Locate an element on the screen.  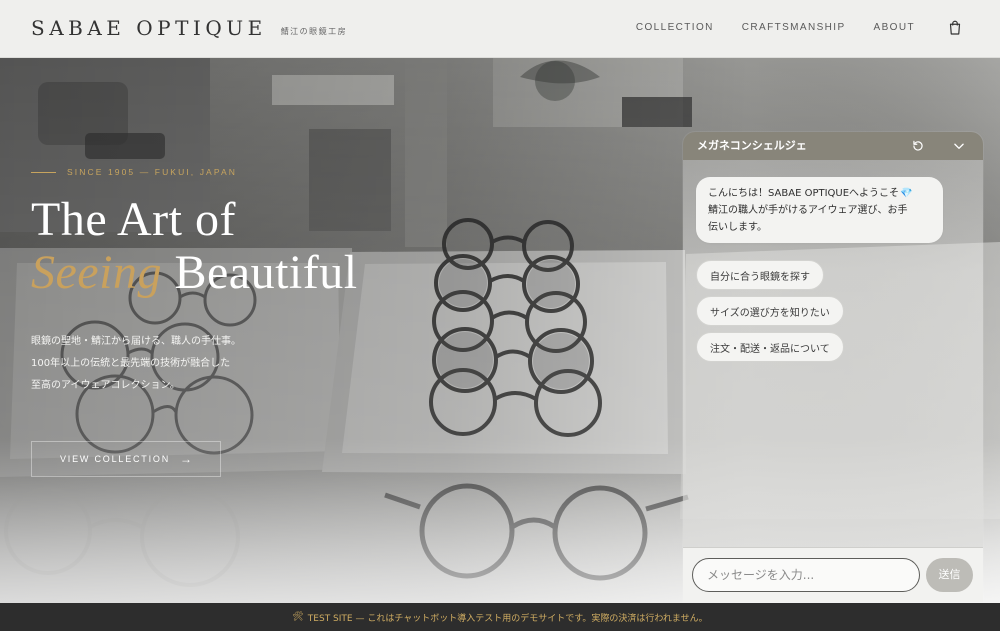
quick-replies: 自分に合う眼鏡を探す サイズの選び方を知りたい 注文・配送・返品について is located at coordinates (826, 314).